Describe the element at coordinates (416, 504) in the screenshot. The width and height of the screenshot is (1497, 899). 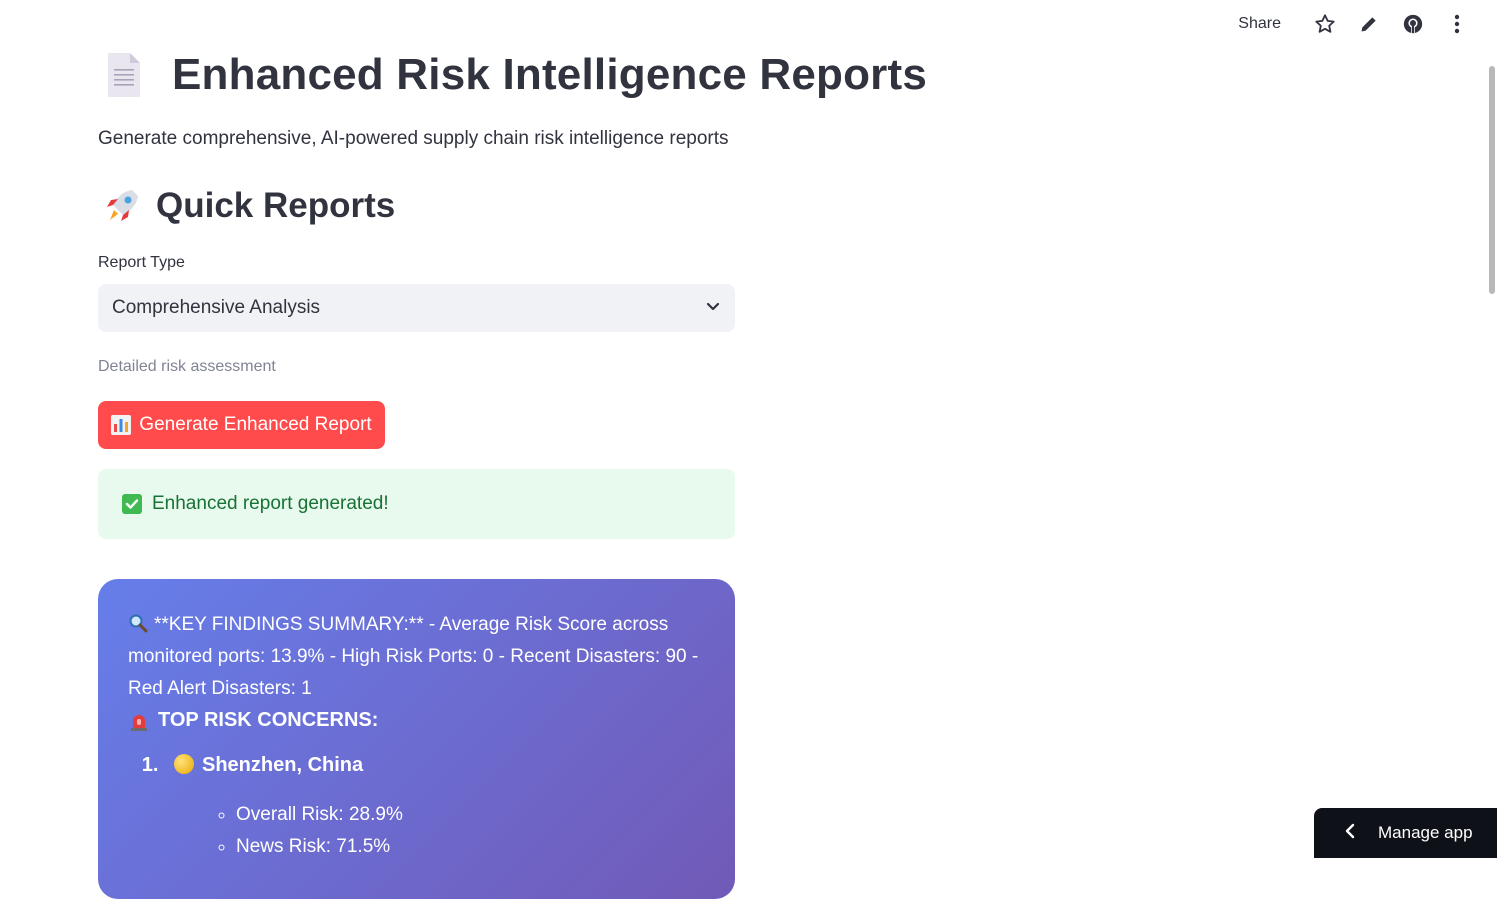
I see `success-alert: Enhanced report generated!` at that location.